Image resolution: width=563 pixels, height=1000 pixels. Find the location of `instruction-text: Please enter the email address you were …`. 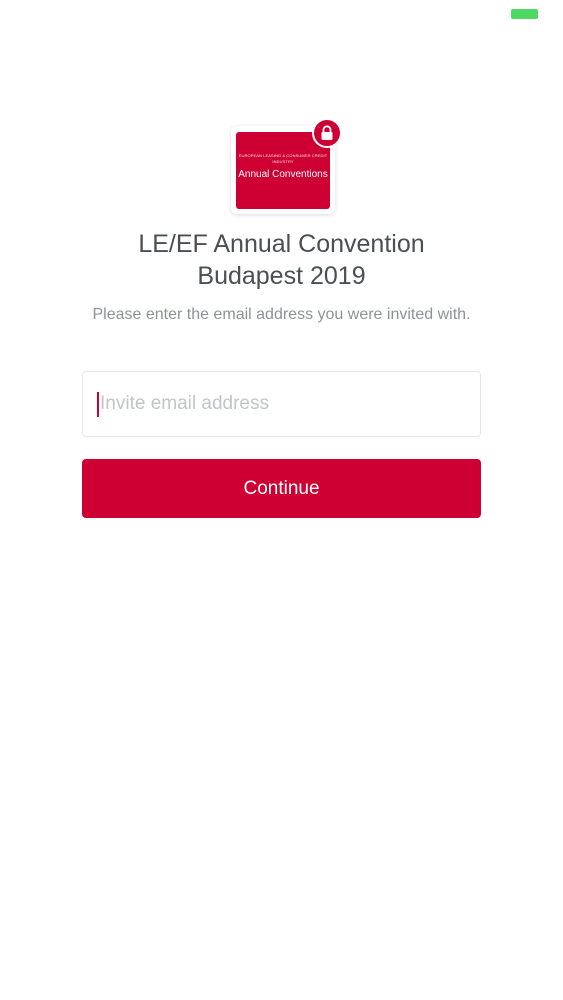

instruction-text: Please enter the email address you were … is located at coordinates (281, 314).